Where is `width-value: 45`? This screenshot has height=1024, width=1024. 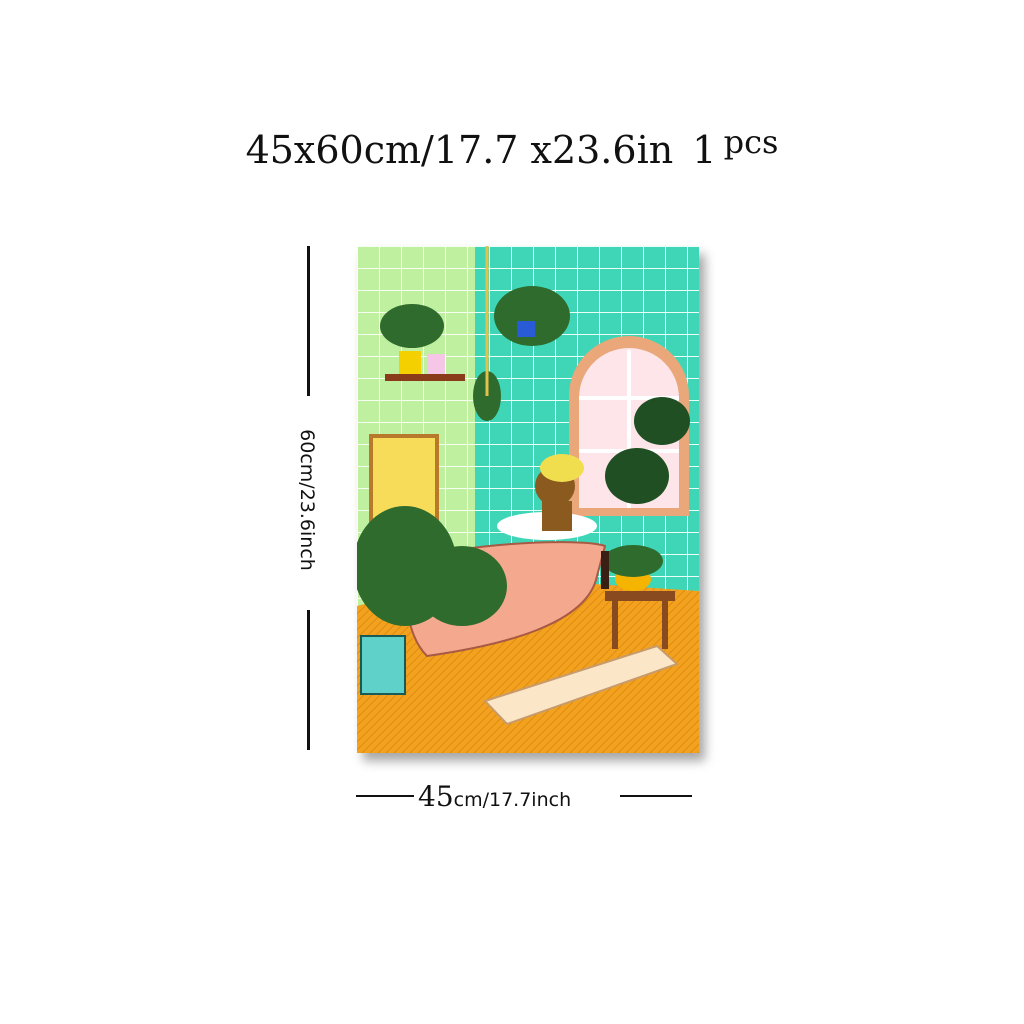
width-value: 45 is located at coordinates (436, 796).